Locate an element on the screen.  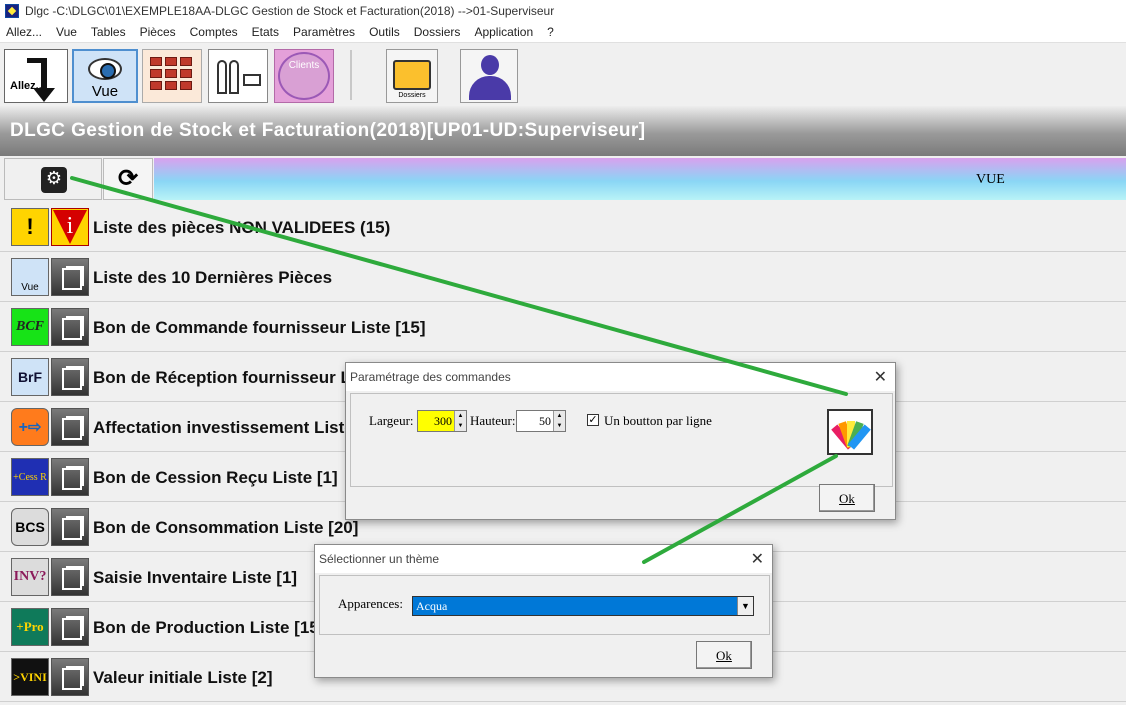
dialog-theme-panel: Apparences: Acqua ▼ is located at coordinates (544, 605).